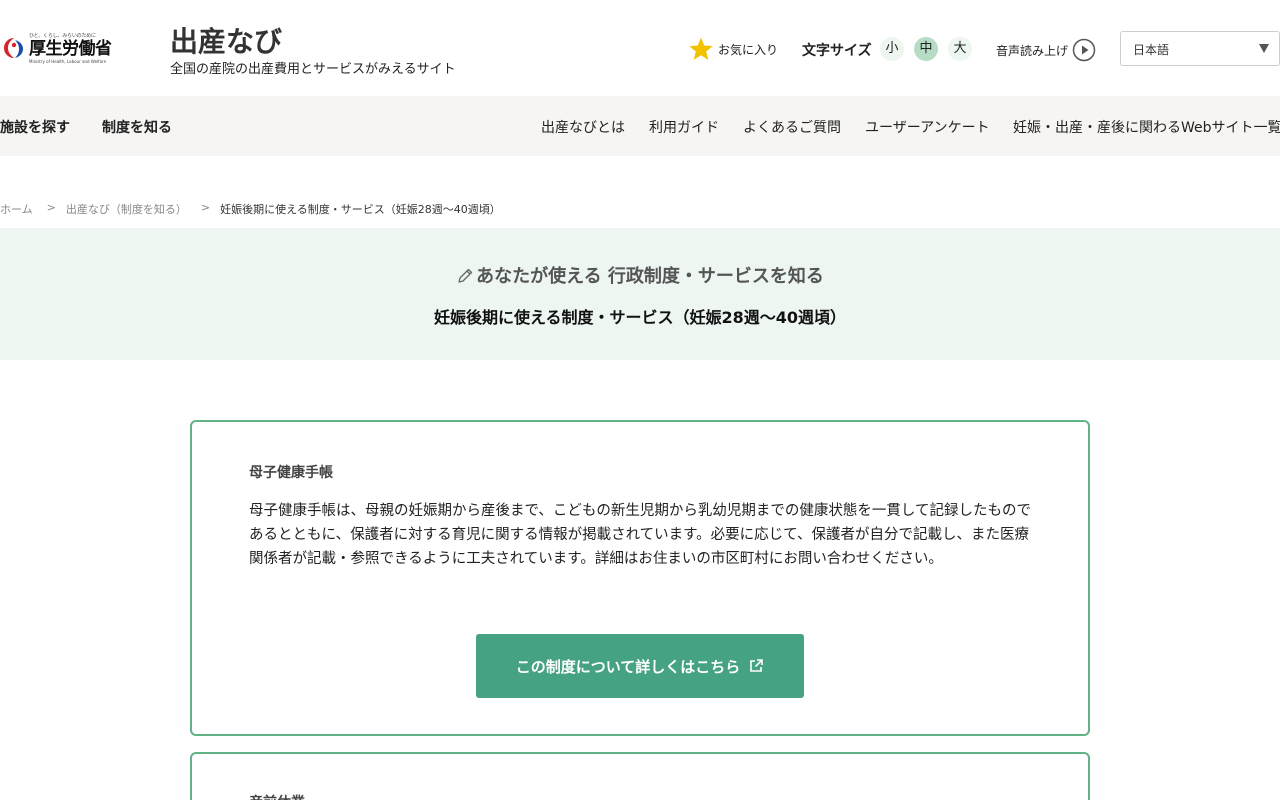 The width and height of the screenshot is (1280, 800). I want to click on chevron-down-icon, so click(1264, 48).